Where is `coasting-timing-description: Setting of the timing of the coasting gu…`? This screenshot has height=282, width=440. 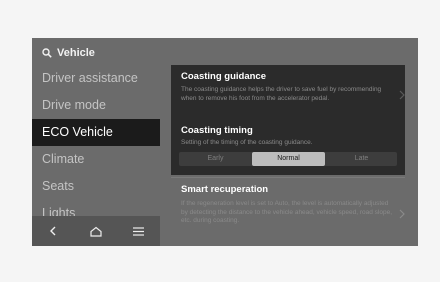 coasting-timing-description: Setting of the timing of the coasting gu… is located at coordinates (247, 142).